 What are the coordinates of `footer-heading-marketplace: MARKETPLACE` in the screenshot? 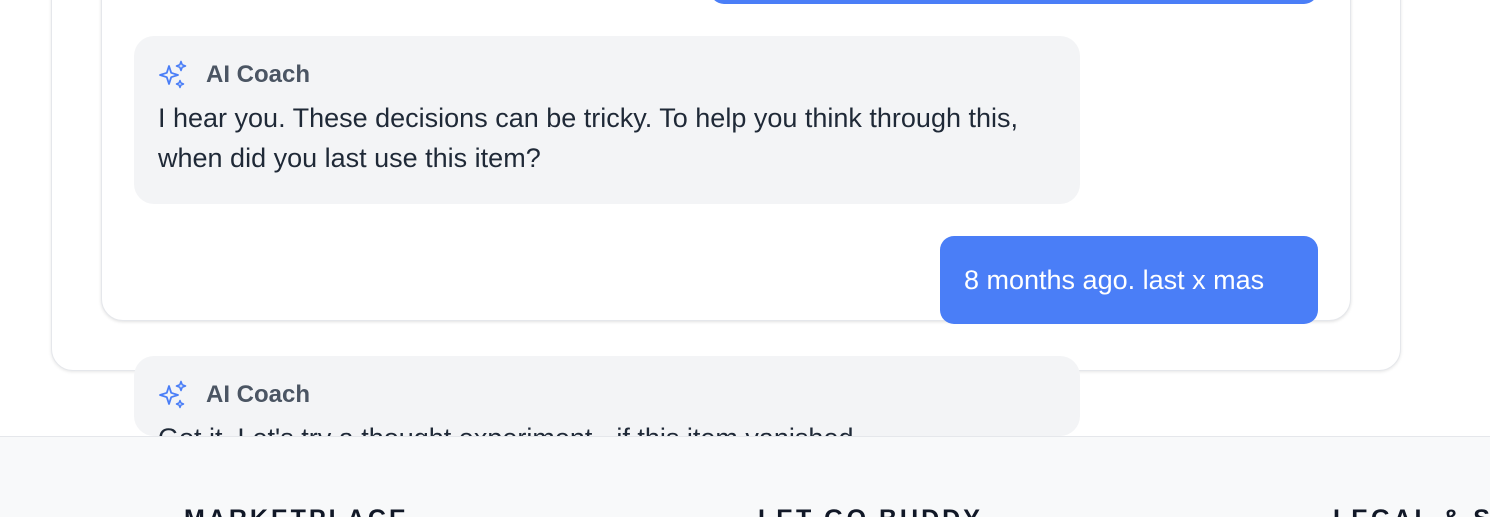 It's located at (296, 511).